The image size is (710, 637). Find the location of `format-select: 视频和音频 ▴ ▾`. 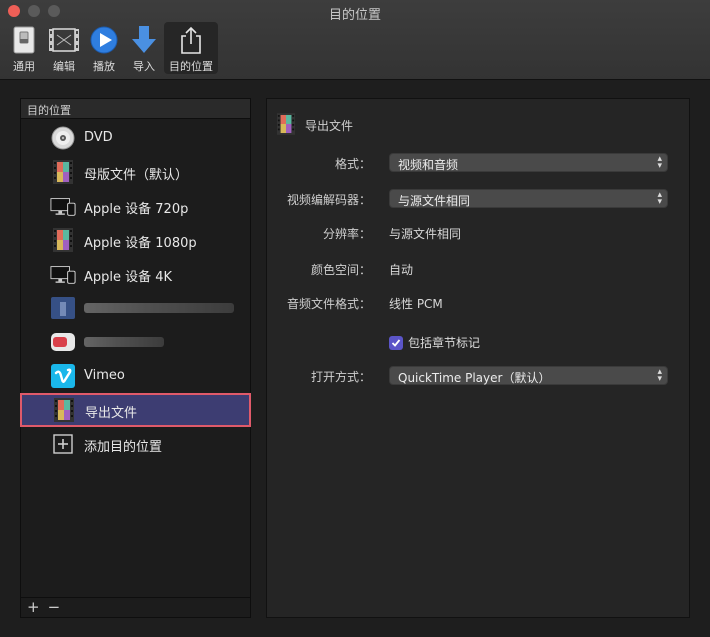

format-select: 视频和音频 ▴ ▾ is located at coordinates (528, 162).